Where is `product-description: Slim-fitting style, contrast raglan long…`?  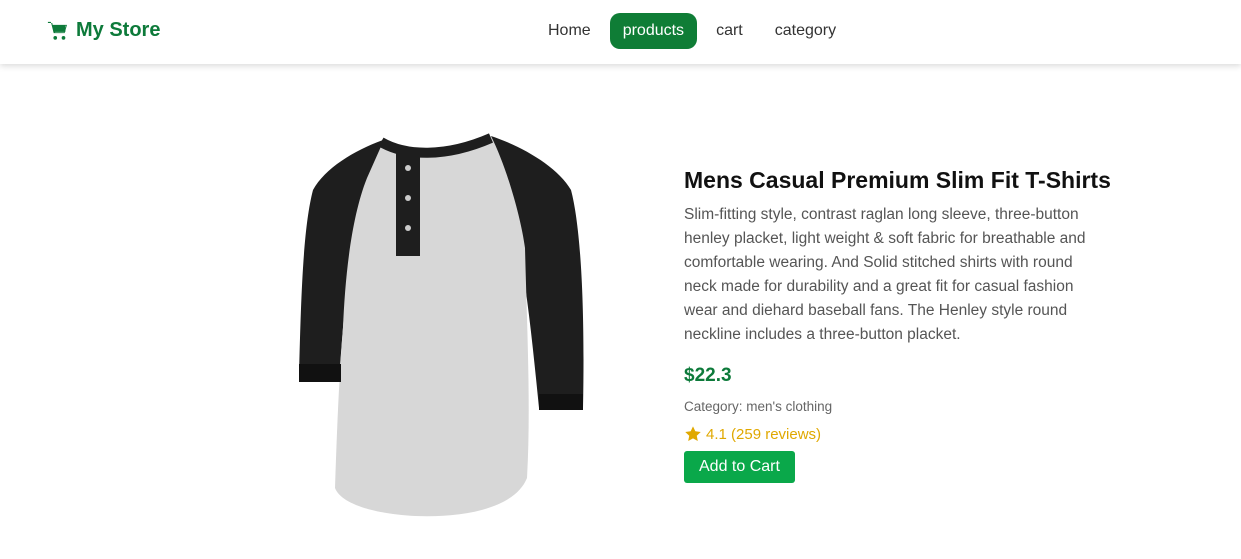
product-description: Slim-fitting style, contrast raglan long… is located at coordinates (885, 274).